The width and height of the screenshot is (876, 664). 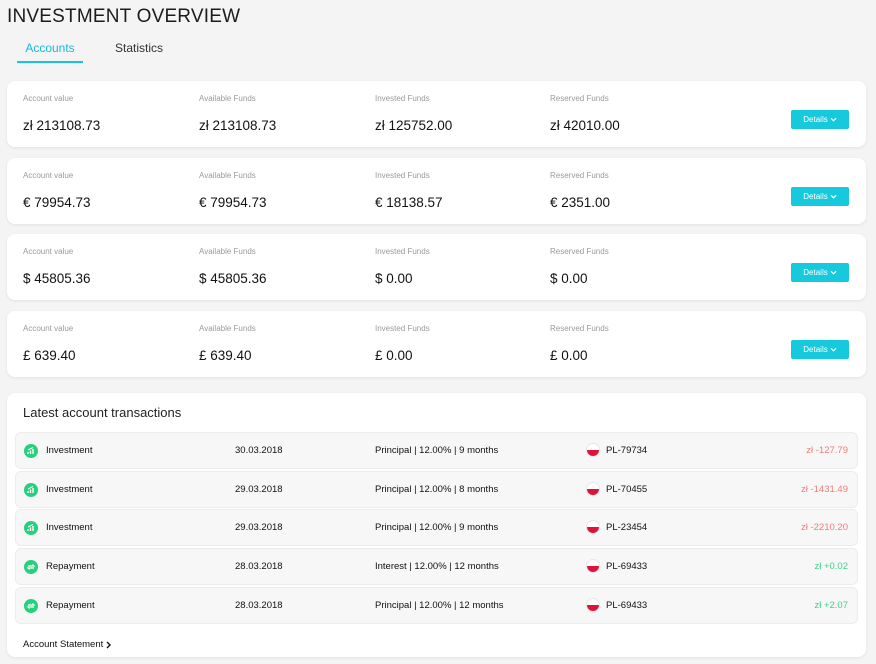 What do you see at coordinates (238, 125) in the screenshot?
I see `available-funds-value: zł 213108.73` at bounding box center [238, 125].